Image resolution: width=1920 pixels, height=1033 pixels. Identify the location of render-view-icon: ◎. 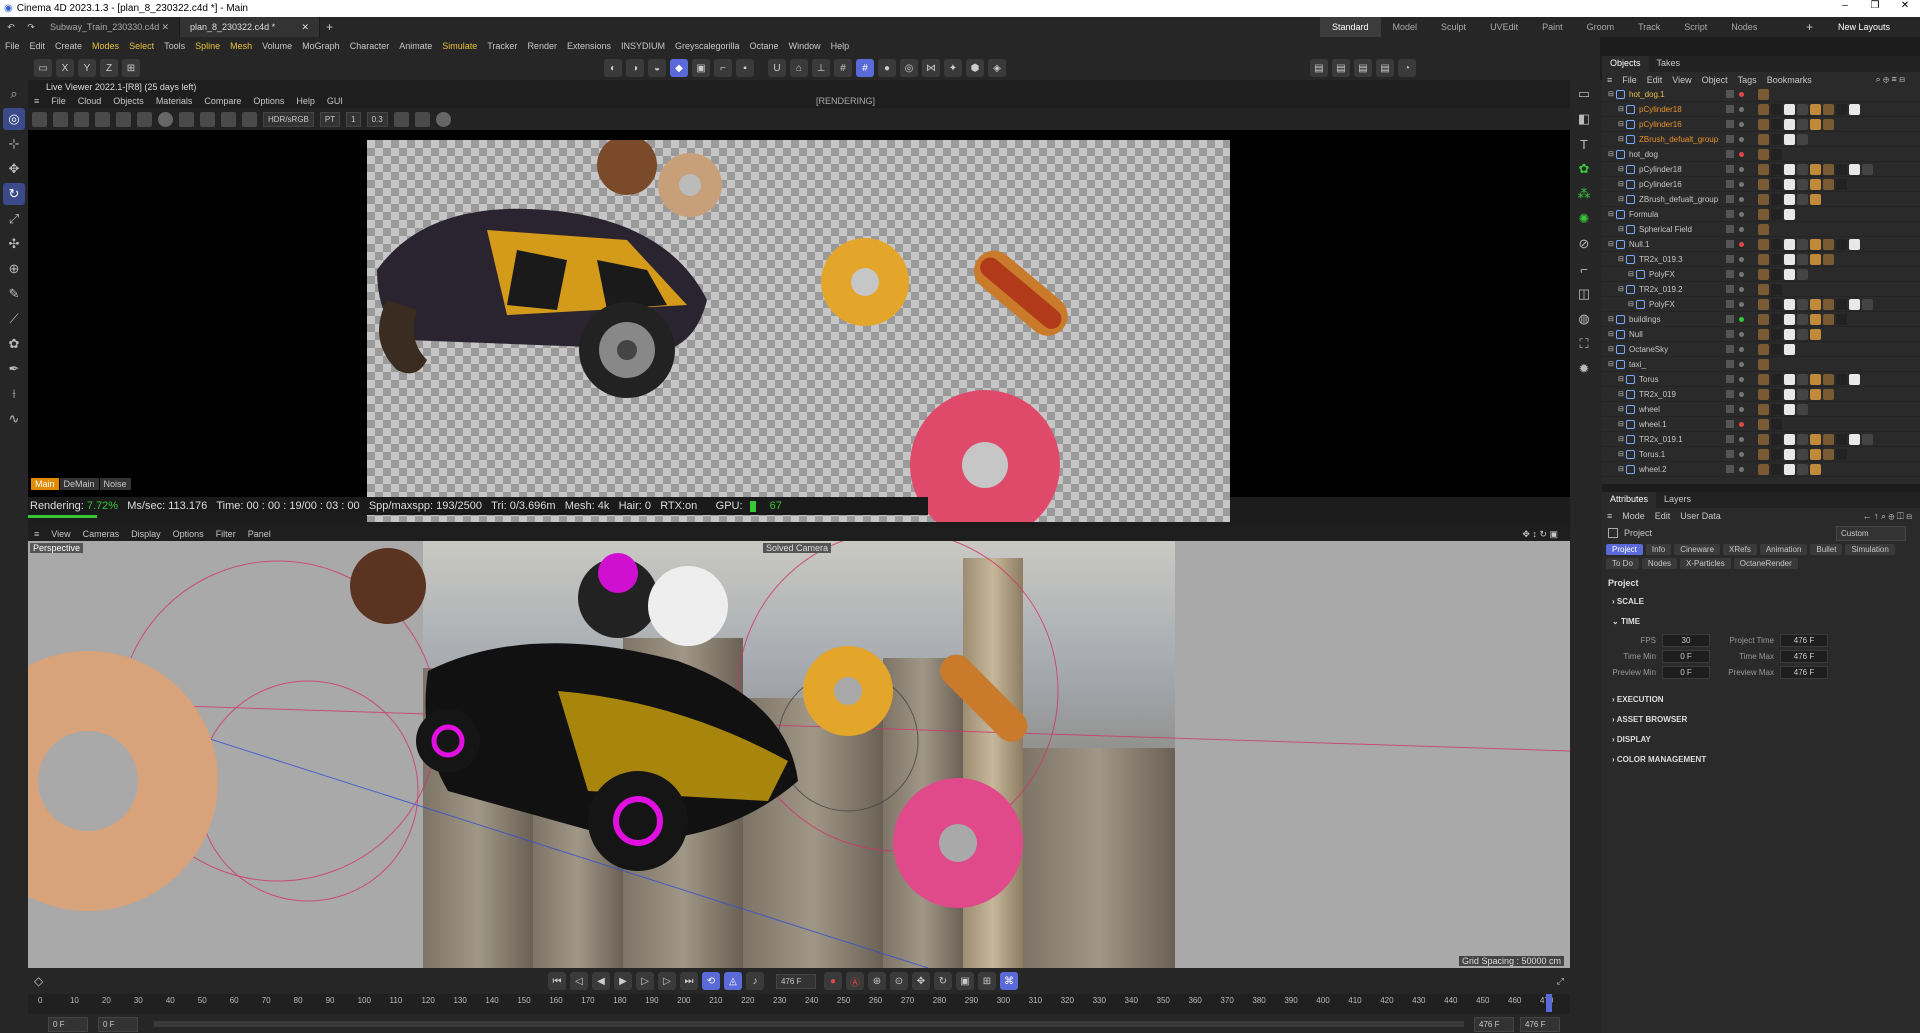
(909, 68).